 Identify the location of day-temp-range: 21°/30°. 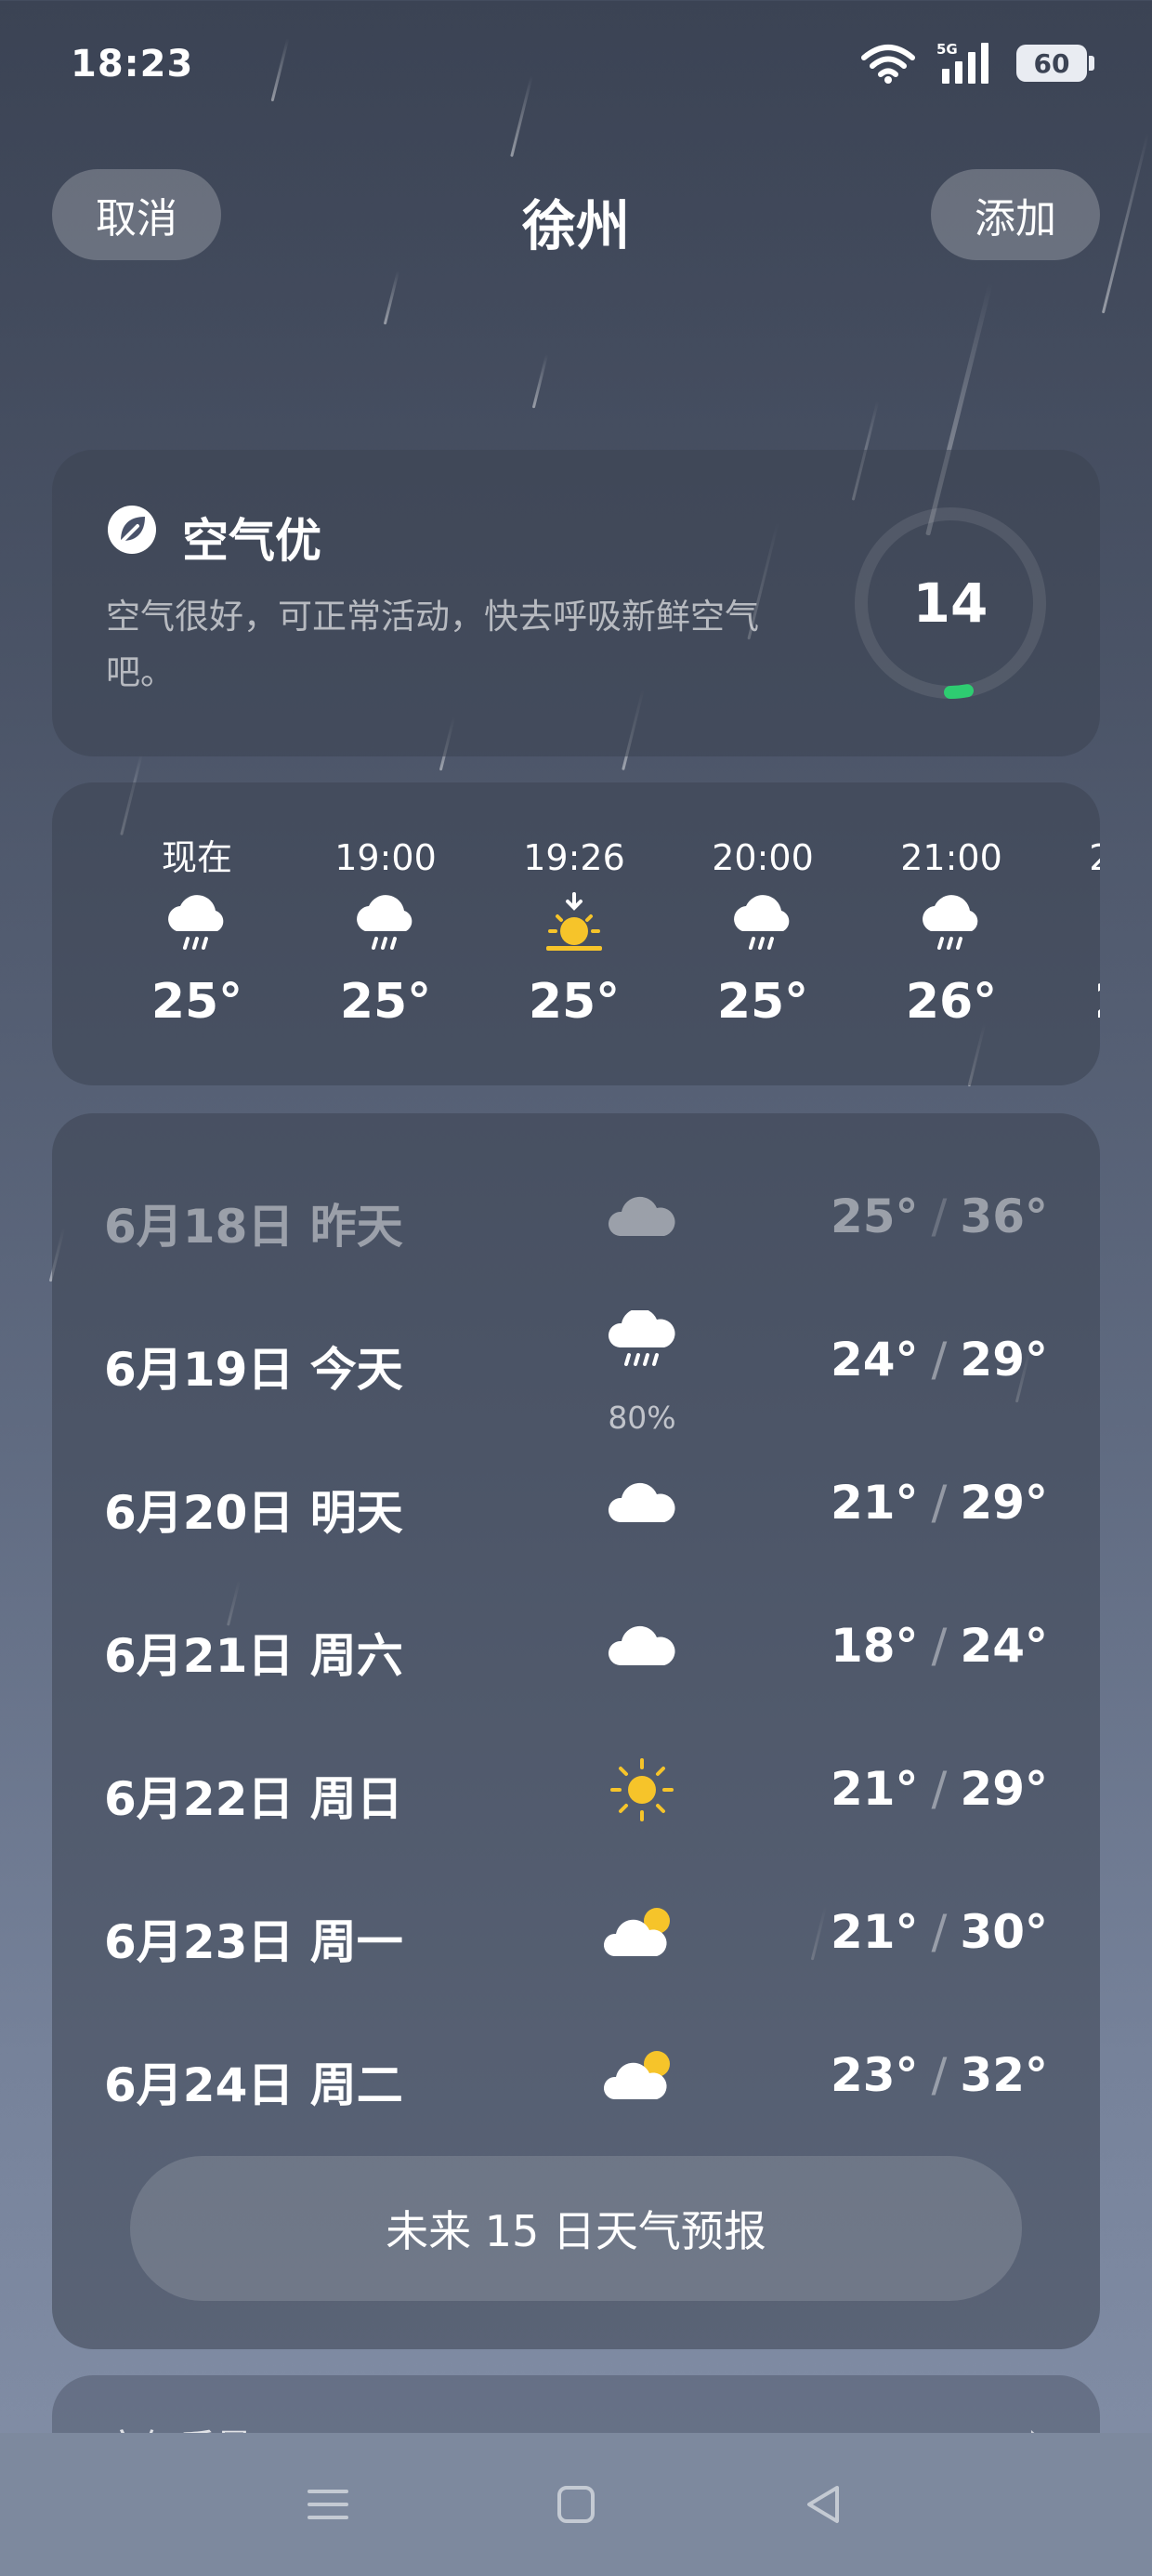
(939, 1932).